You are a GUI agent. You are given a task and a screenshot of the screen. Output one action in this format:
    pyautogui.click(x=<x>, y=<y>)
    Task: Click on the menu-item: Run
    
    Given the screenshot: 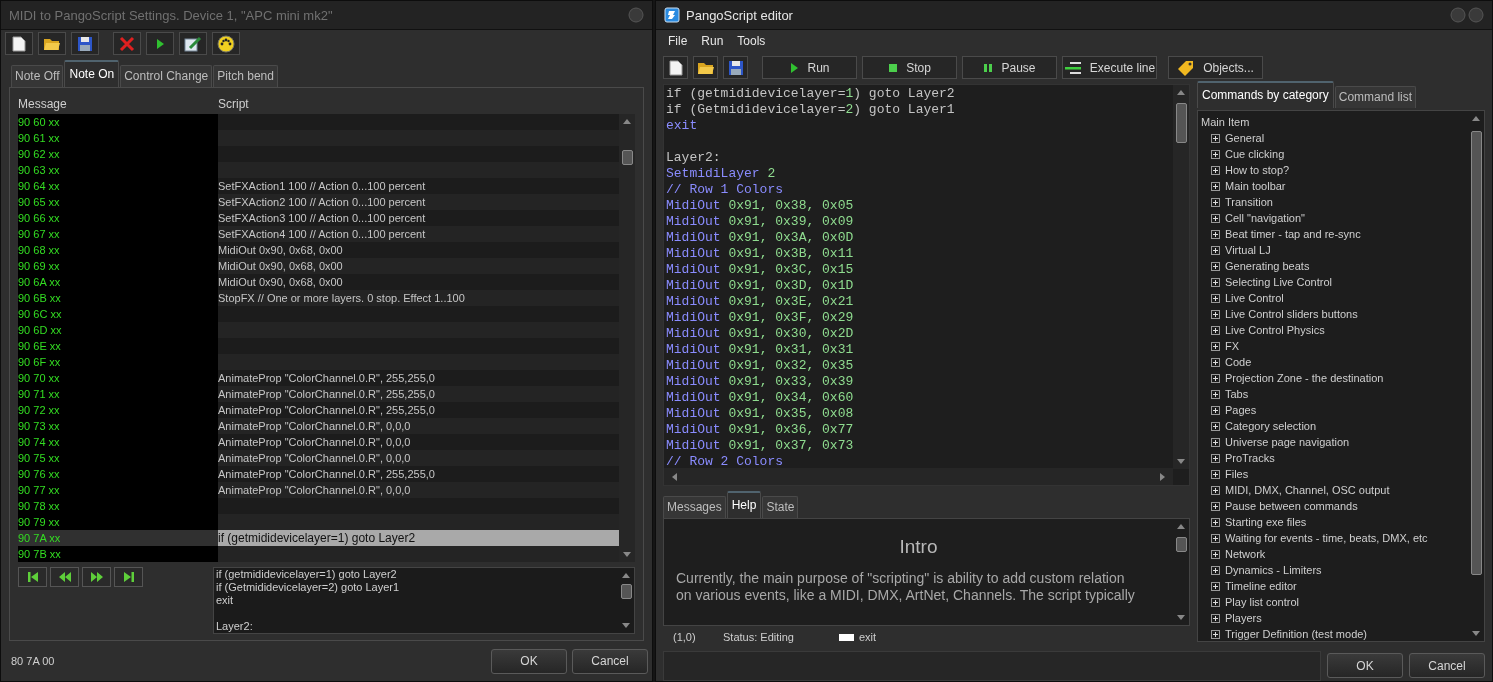 What is the action you would take?
    pyautogui.click(x=712, y=44)
    